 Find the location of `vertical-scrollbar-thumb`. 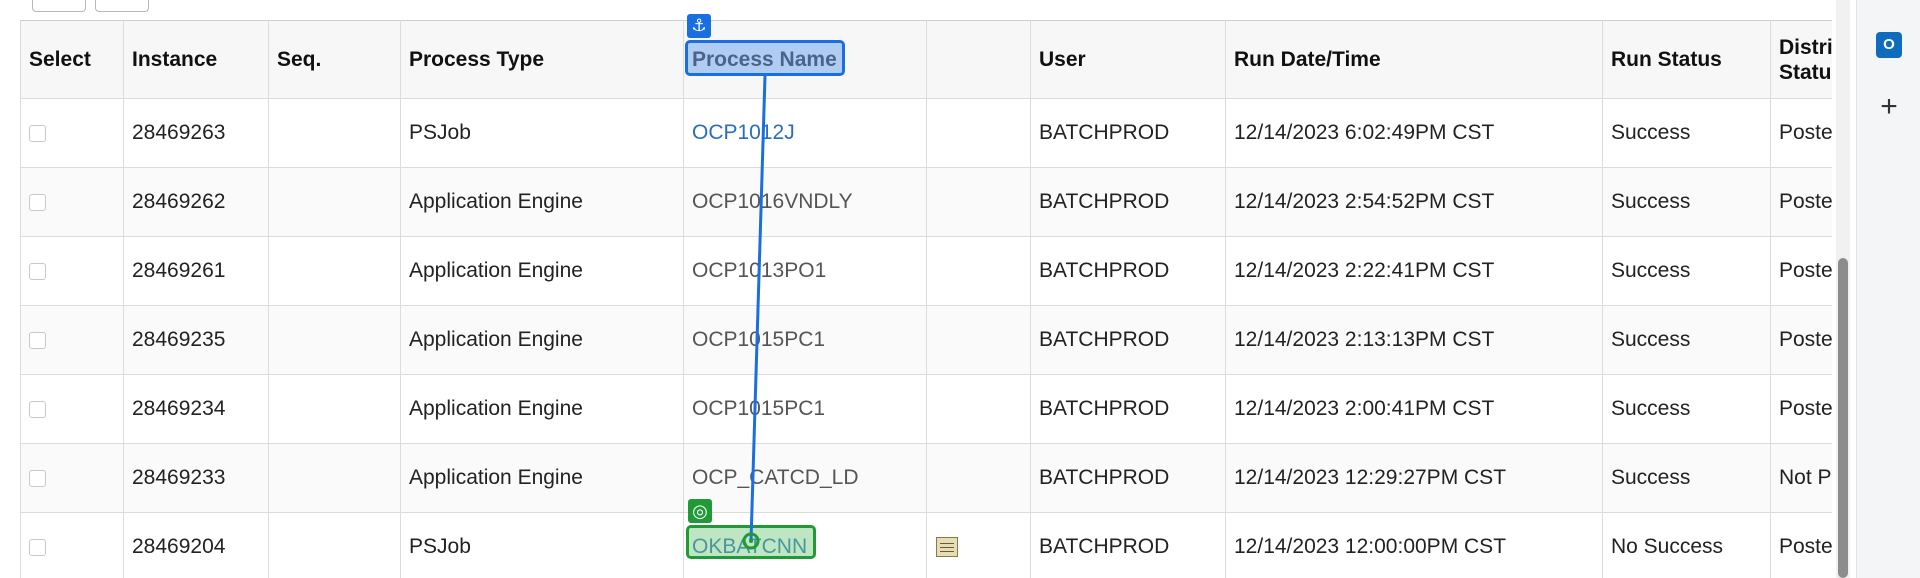

vertical-scrollbar-thumb is located at coordinates (1843, 418).